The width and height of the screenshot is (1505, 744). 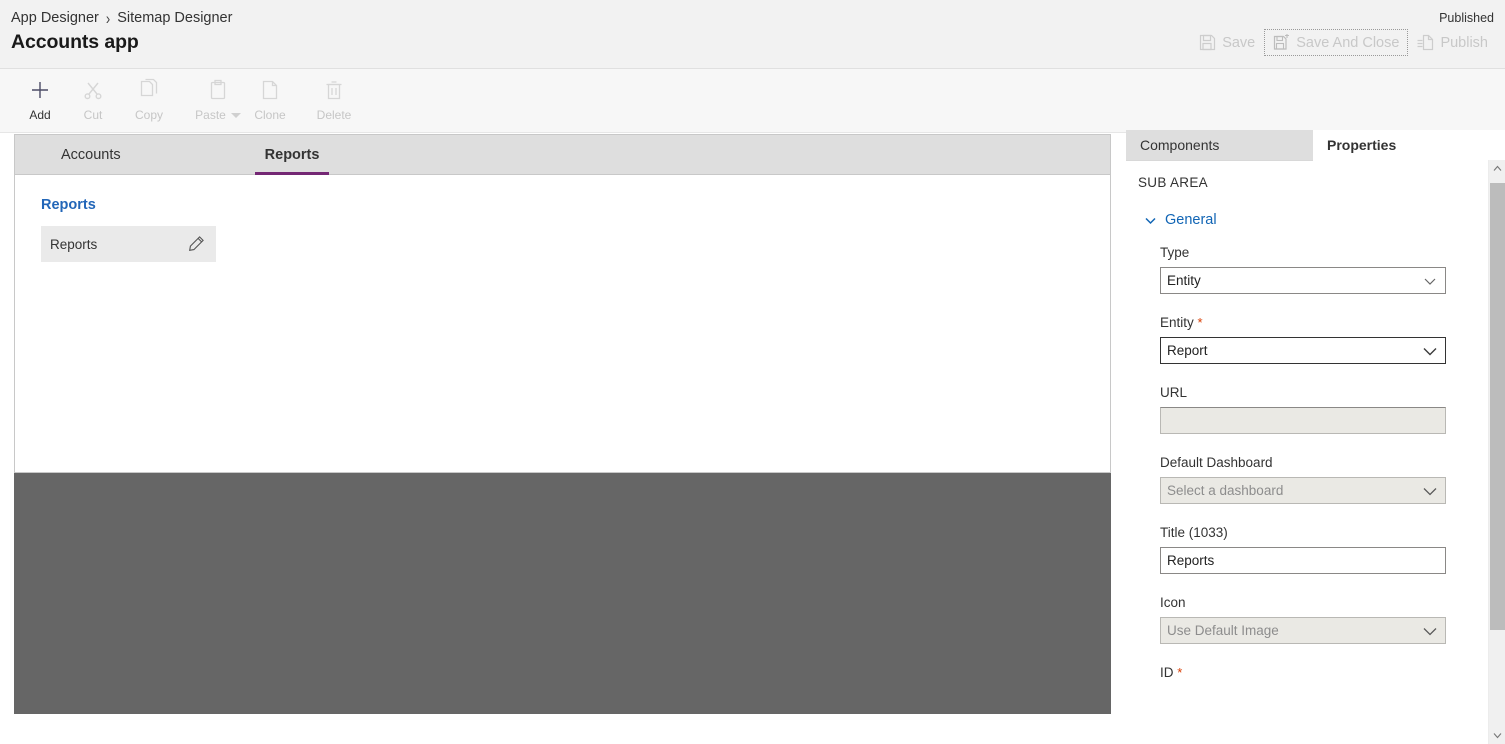 I want to click on field-entity: Entity * Report, so click(x=1303, y=339).